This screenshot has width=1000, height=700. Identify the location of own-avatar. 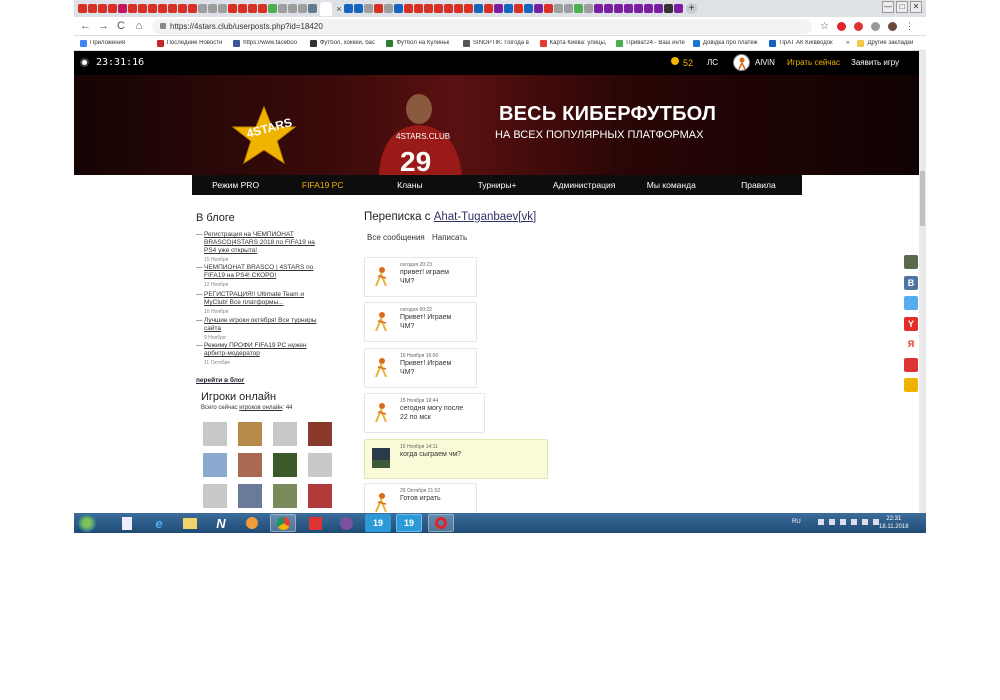
(381, 458).